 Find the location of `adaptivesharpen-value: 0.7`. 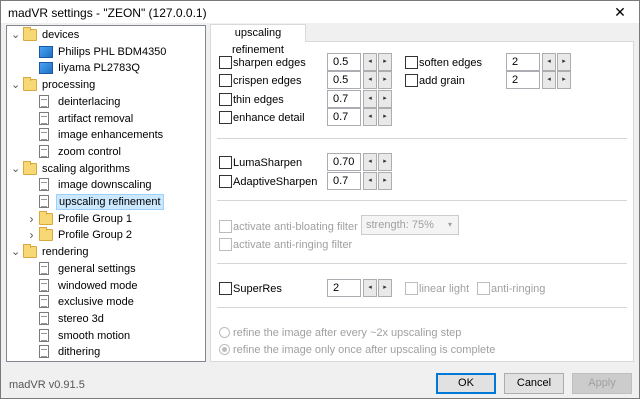

adaptivesharpen-value: 0.7 is located at coordinates (344, 181).